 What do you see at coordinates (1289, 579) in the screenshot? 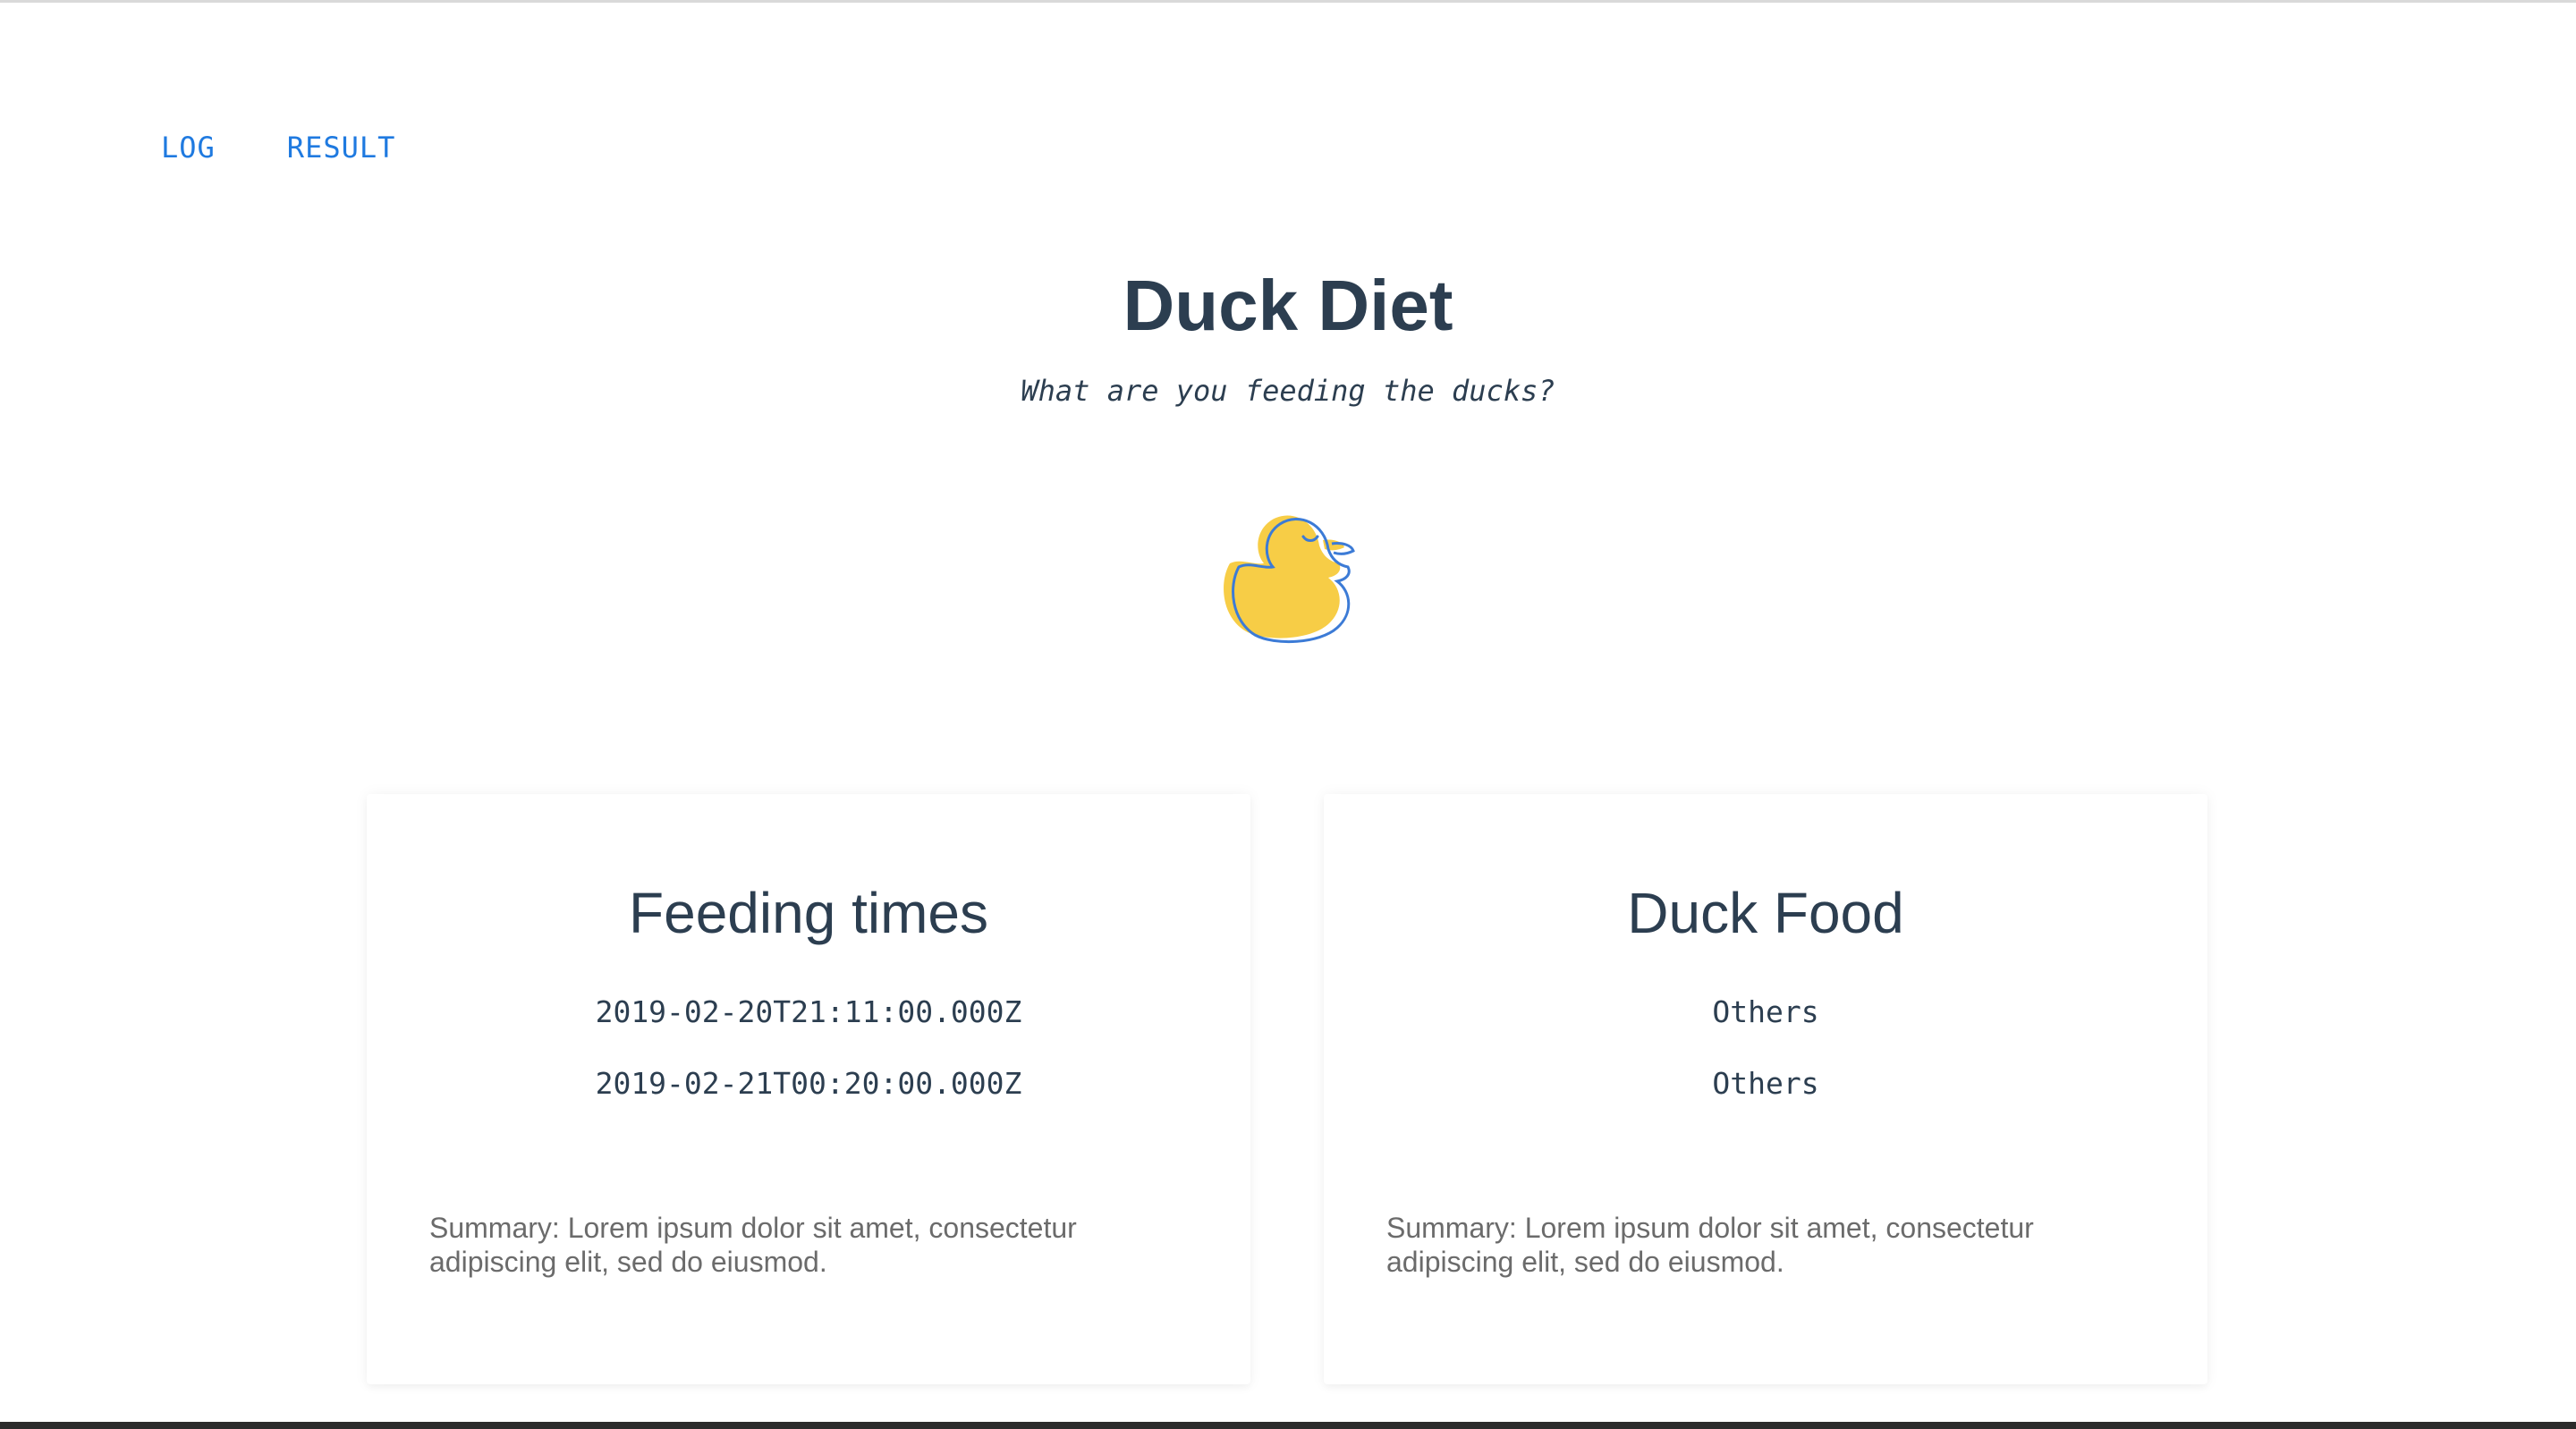
I see `rubber-duck-icon` at bounding box center [1289, 579].